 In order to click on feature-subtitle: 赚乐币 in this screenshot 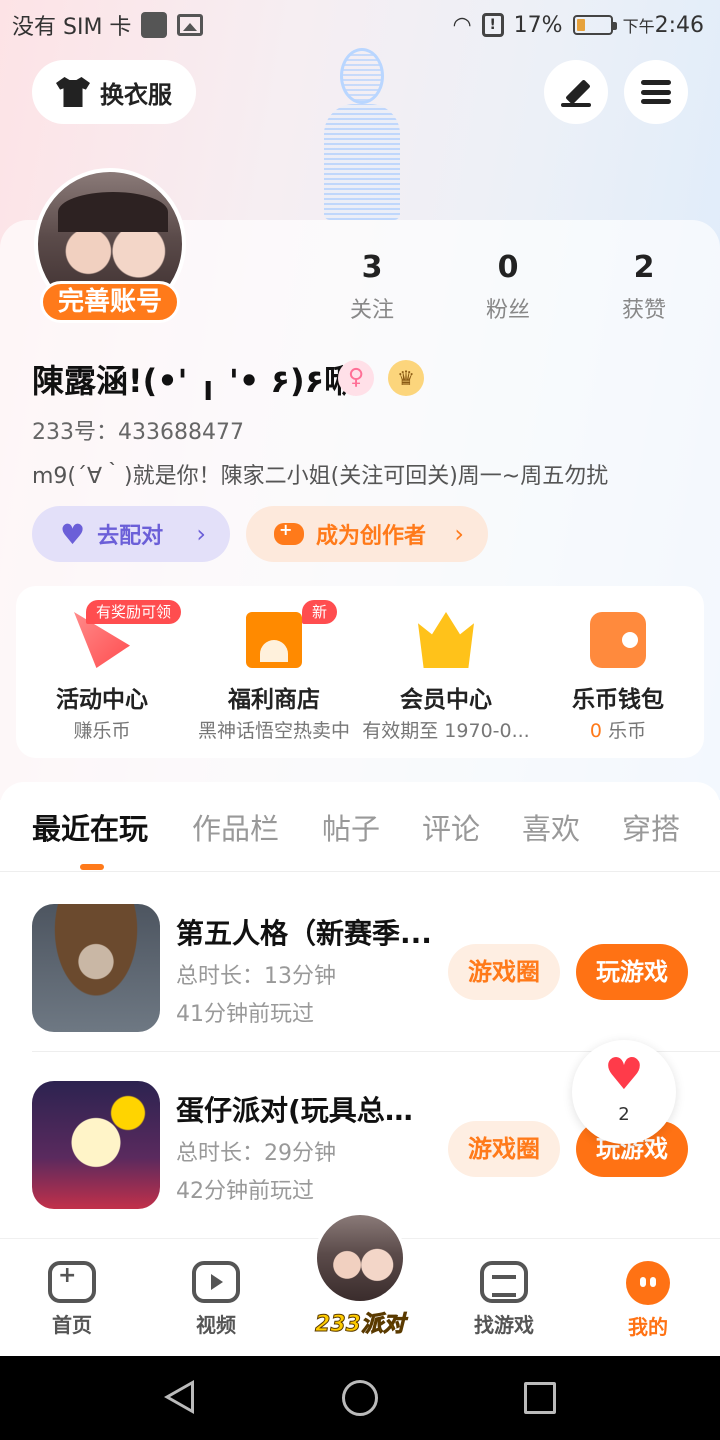, I will do `click(102, 731)`.